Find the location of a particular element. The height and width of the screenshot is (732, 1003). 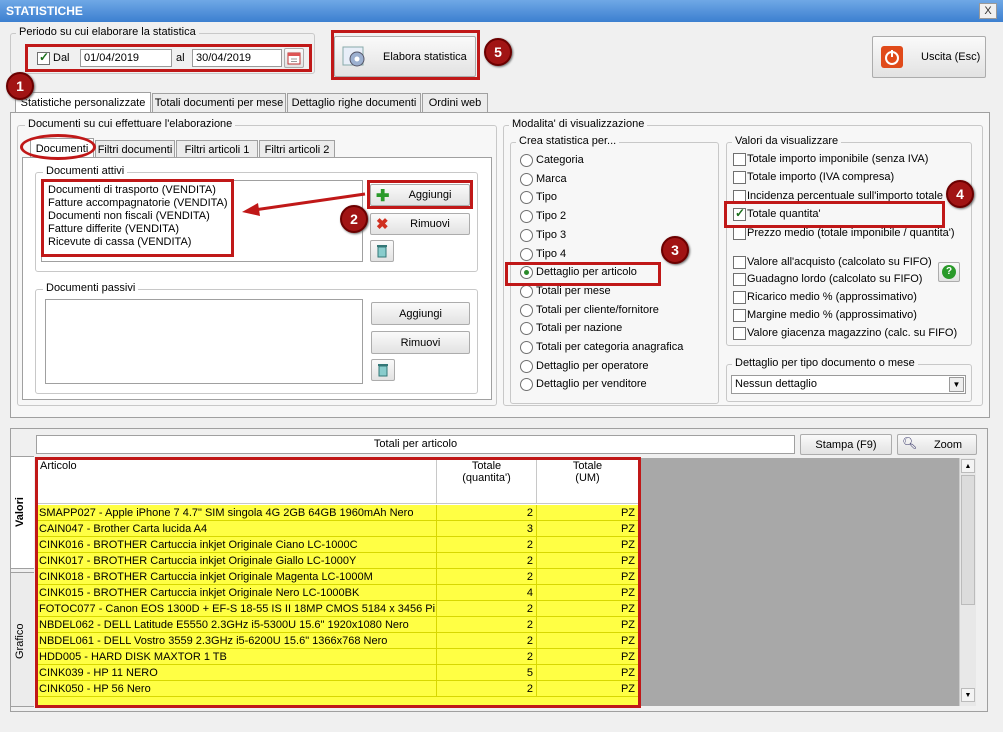

attivi-group-label: Documenti attivi is located at coordinates (85, 171).